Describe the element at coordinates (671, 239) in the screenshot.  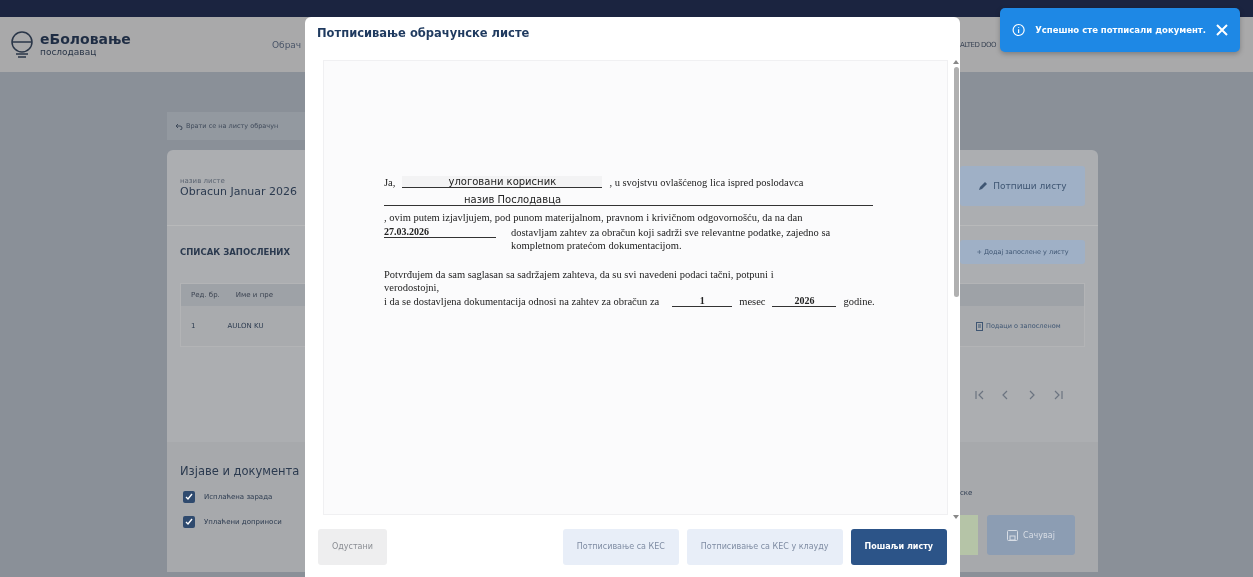
I see `document-text: dostavljam zahtev za obračun koji sadrži sve relevantne podatke, zajedno sa kompletnom pratećom dokumentacijom.` at that location.